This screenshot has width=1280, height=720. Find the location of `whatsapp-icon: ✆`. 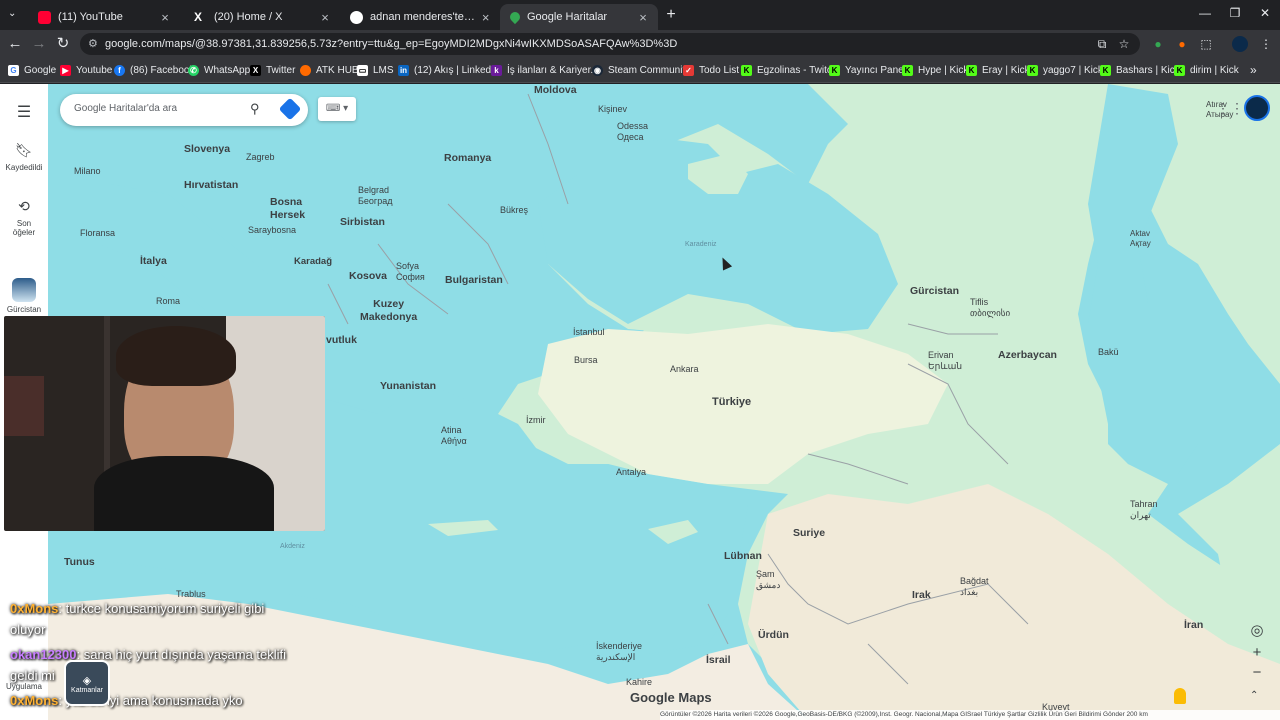

whatsapp-icon: ✆ is located at coordinates (193, 70).